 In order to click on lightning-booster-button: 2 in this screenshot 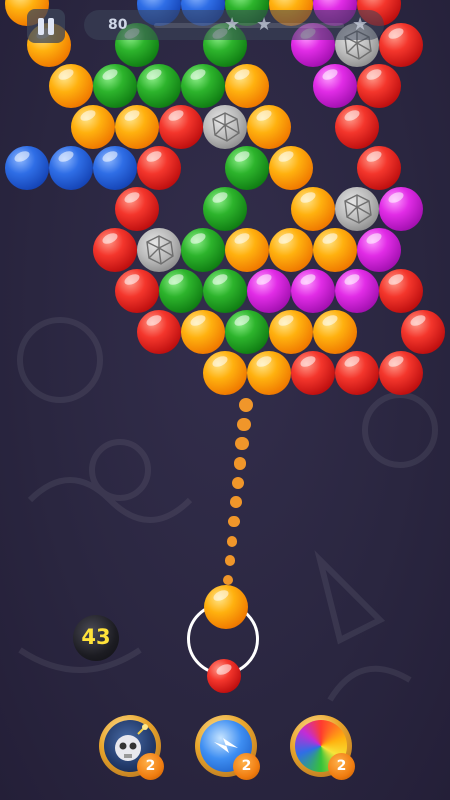, I will do `click(227, 747)`.